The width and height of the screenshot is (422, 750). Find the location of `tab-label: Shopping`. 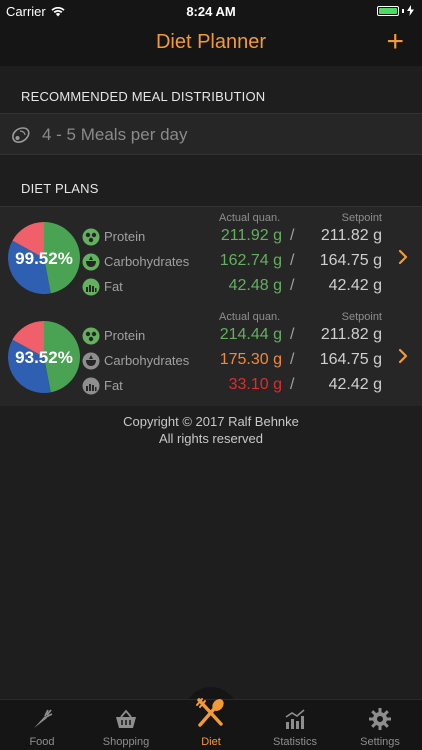

tab-label: Shopping is located at coordinates (126, 742).